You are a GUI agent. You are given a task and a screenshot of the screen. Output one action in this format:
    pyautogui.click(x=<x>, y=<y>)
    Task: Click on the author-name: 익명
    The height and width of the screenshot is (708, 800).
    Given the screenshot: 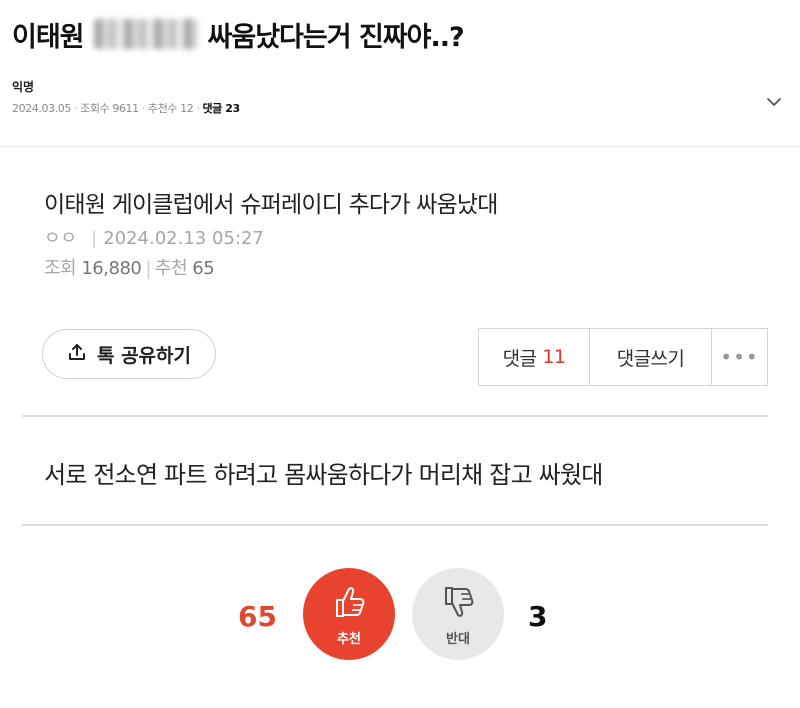 What is the action you would take?
    pyautogui.click(x=23, y=87)
    